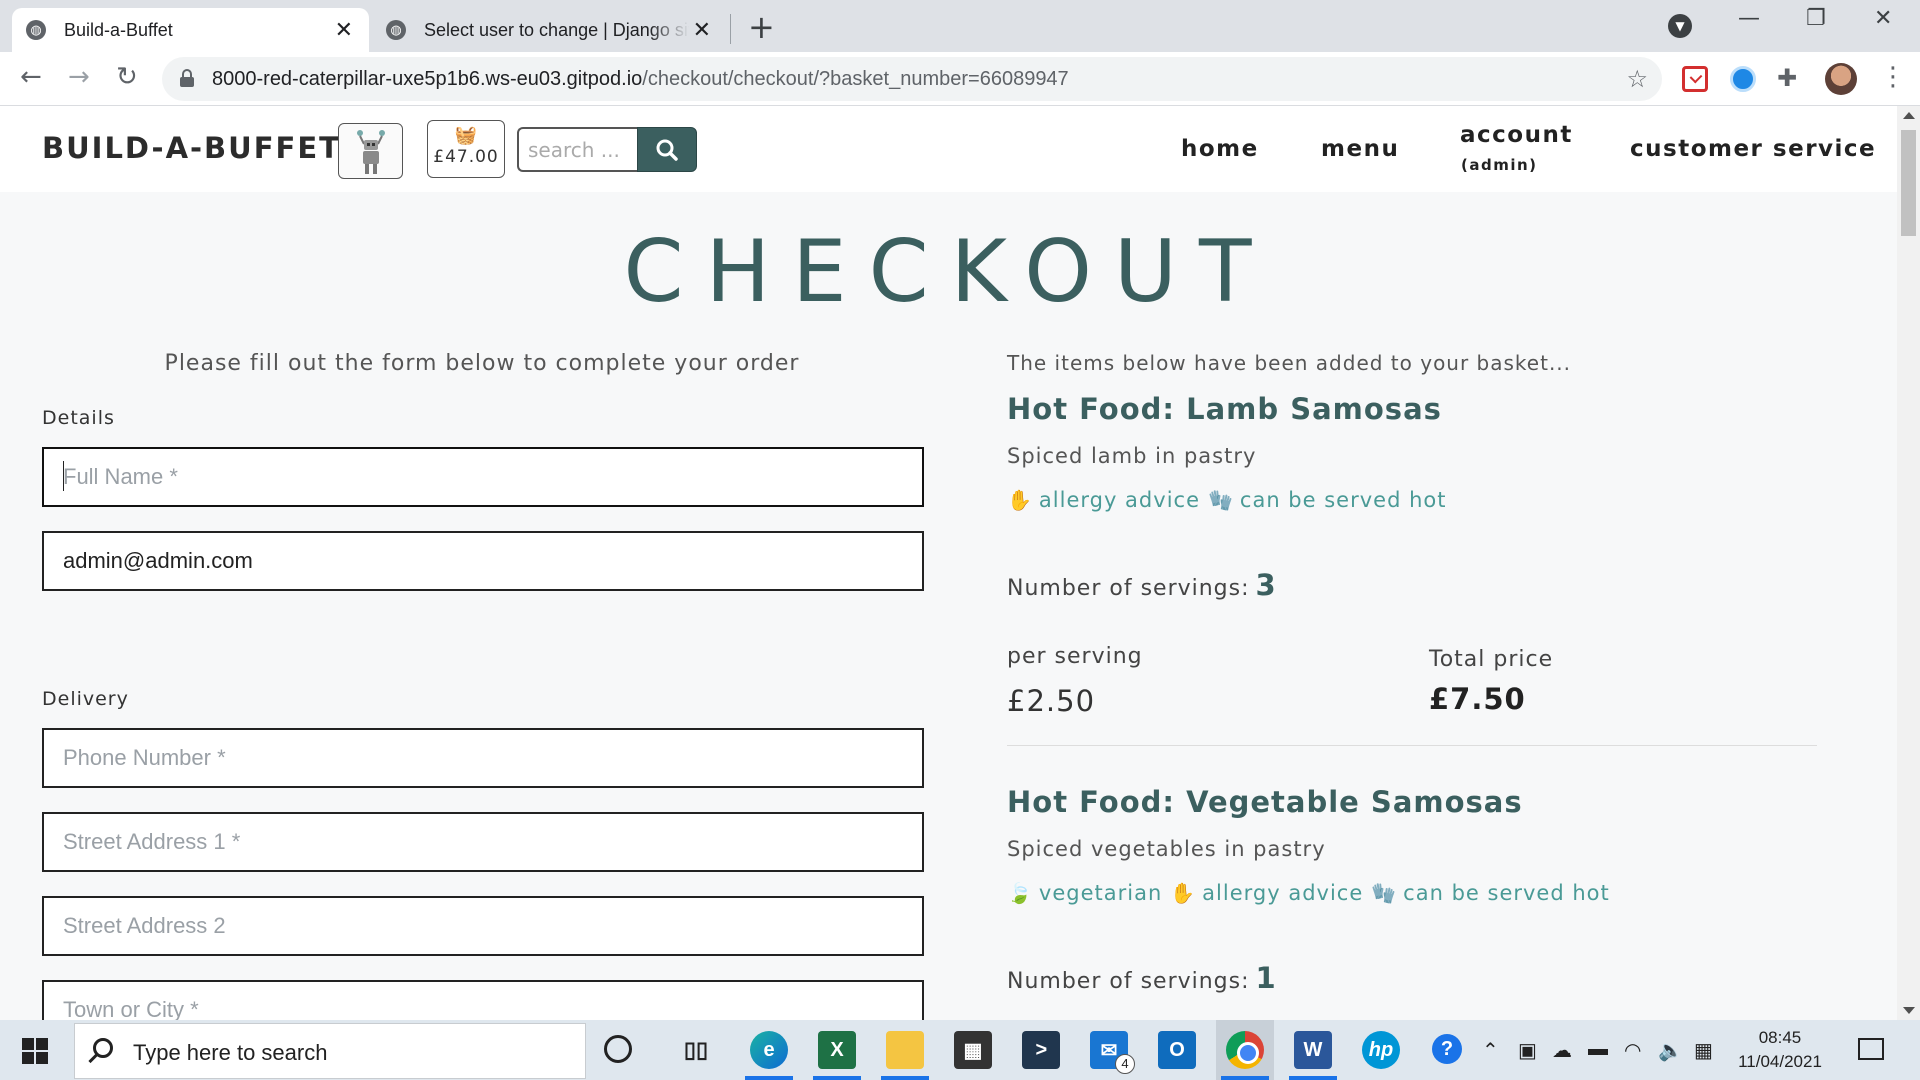  Describe the element at coordinates (103, 1048) in the screenshot. I see `search-icon` at that location.